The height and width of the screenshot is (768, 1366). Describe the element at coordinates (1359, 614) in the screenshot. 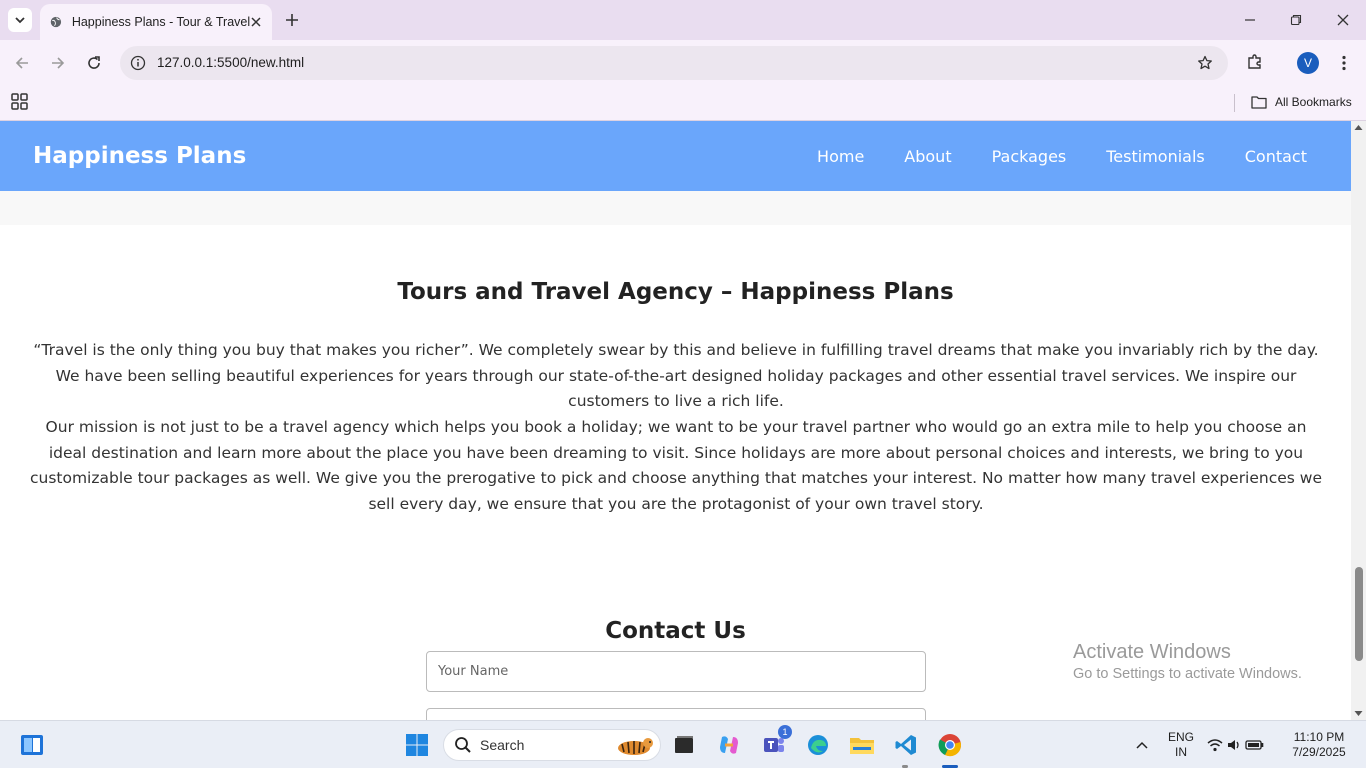

I see `scrollbar-thumb` at that location.